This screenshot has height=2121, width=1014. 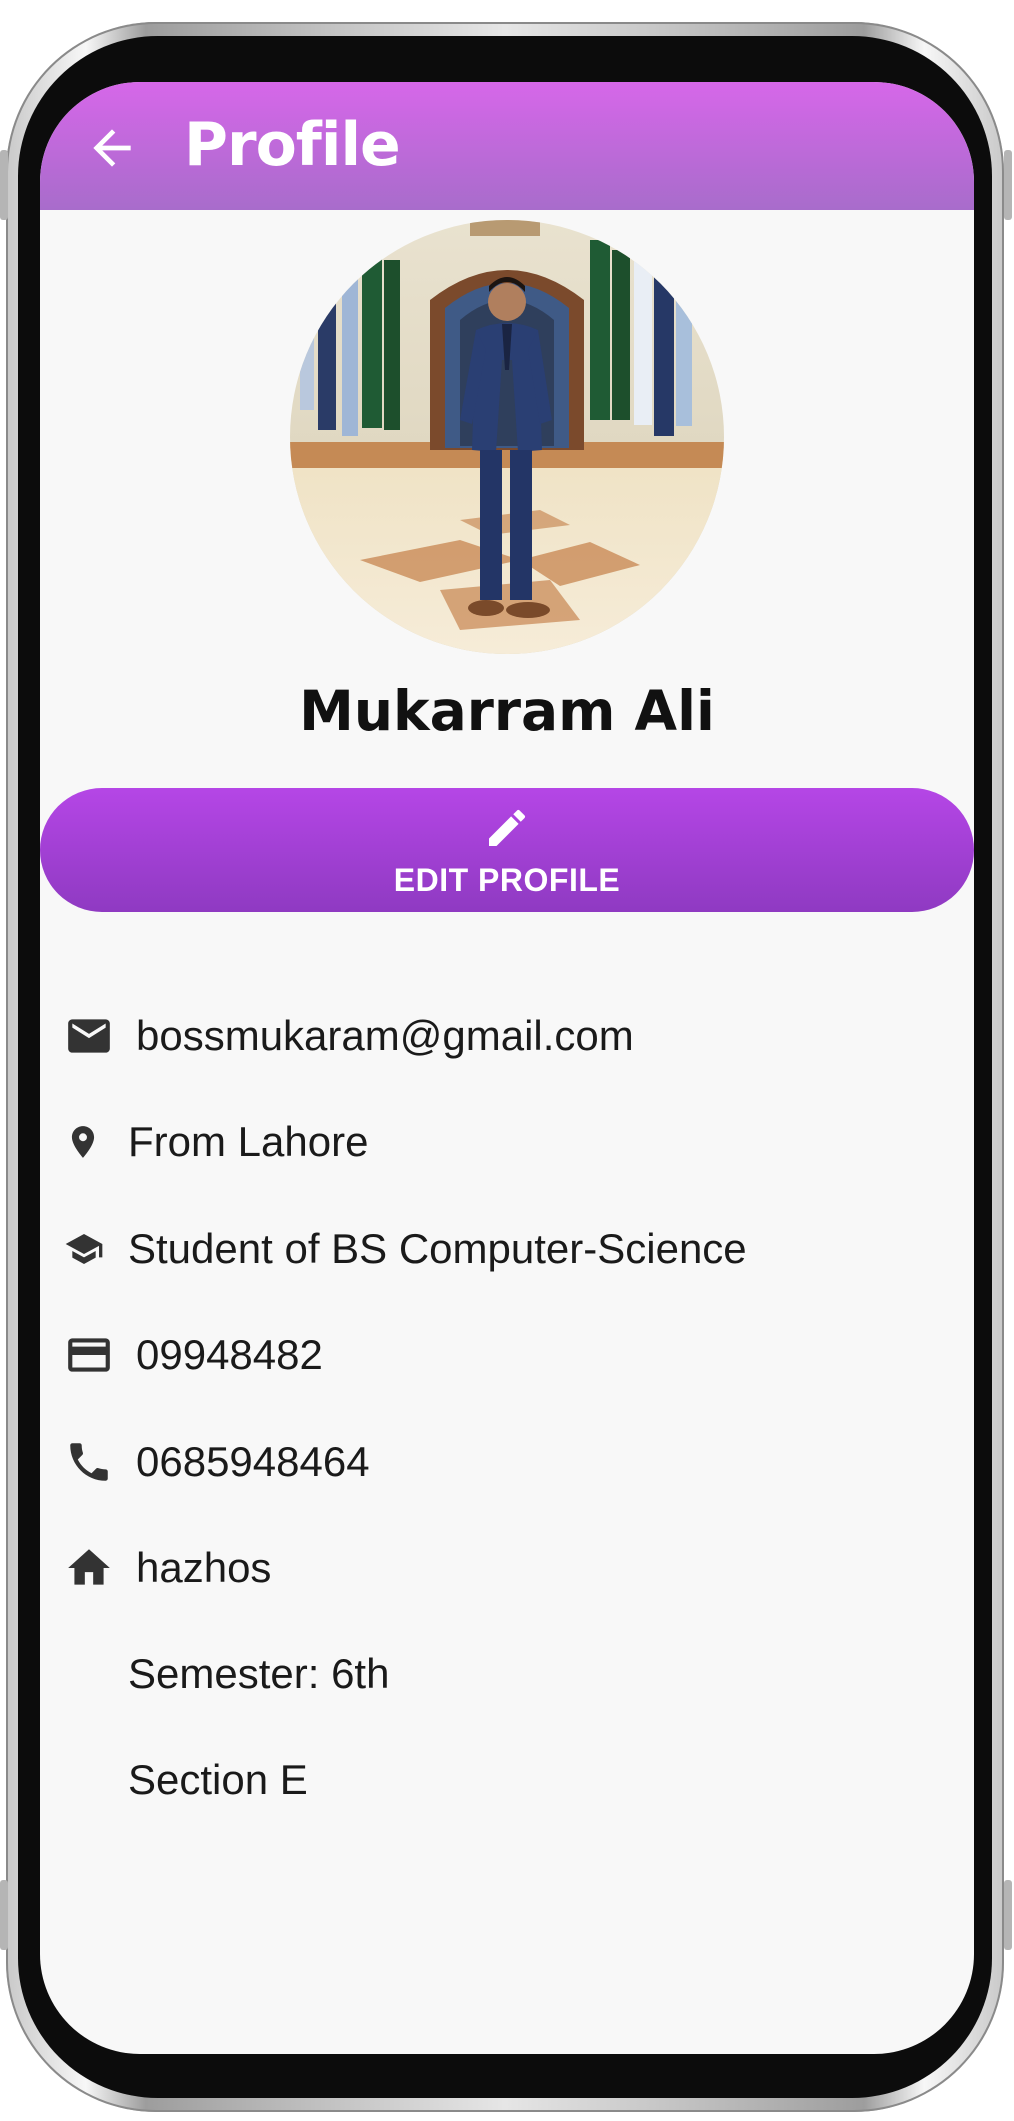 I want to click on semester-text: Semester: 6th, so click(x=259, y=1673).